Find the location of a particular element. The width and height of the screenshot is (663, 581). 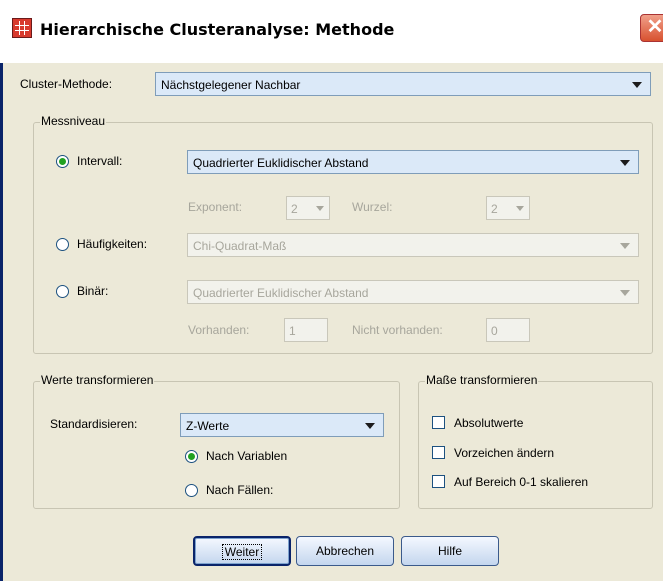

haeufigkeiten-value: Chi-Quadrat-Maß is located at coordinates (240, 246).